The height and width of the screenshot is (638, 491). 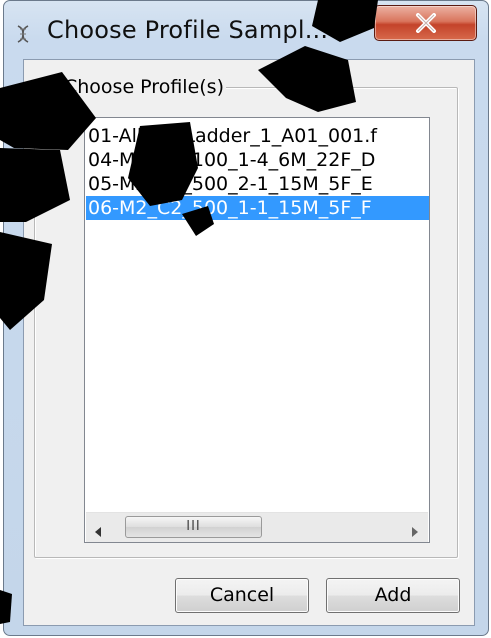 What do you see at coordinates (257, 208) in the screenshot?
I see `list-item-selected: 06-M2_C2_500_1-1_15M_5F_F` at bounding box center [257, 208].